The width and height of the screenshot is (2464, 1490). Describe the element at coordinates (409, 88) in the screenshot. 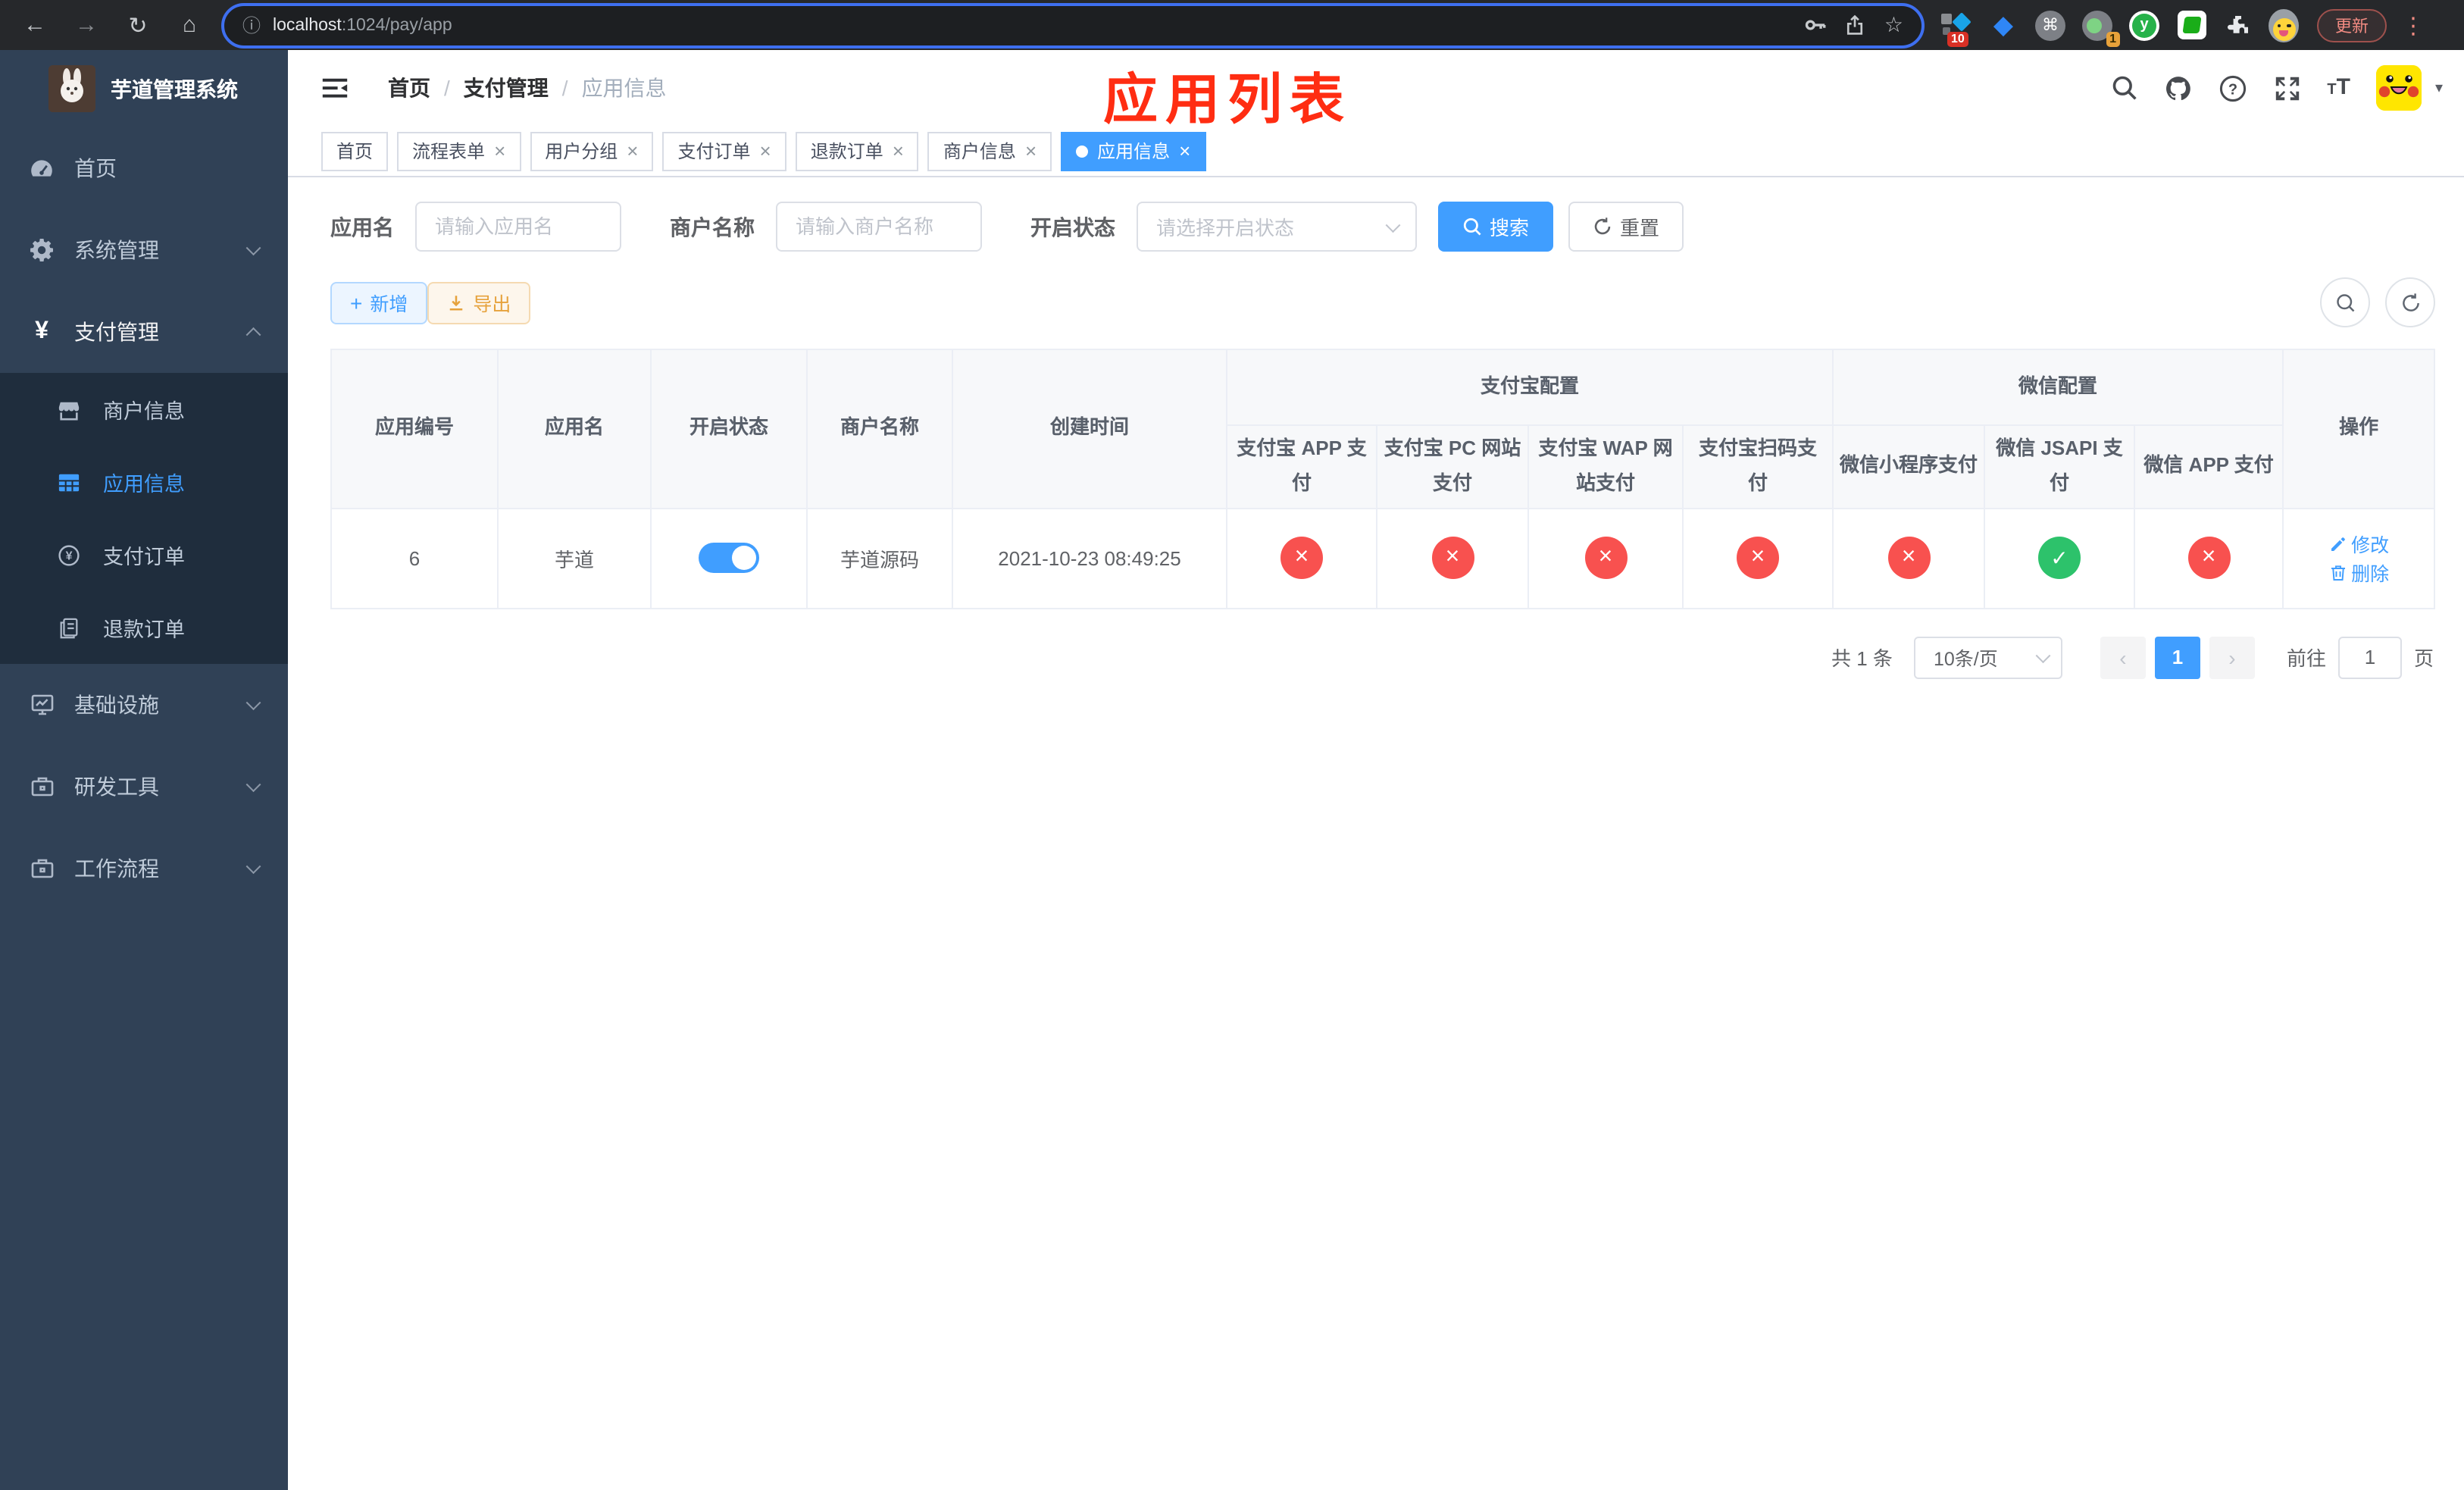

I see `breadcrumb-home: 首页` at that location.